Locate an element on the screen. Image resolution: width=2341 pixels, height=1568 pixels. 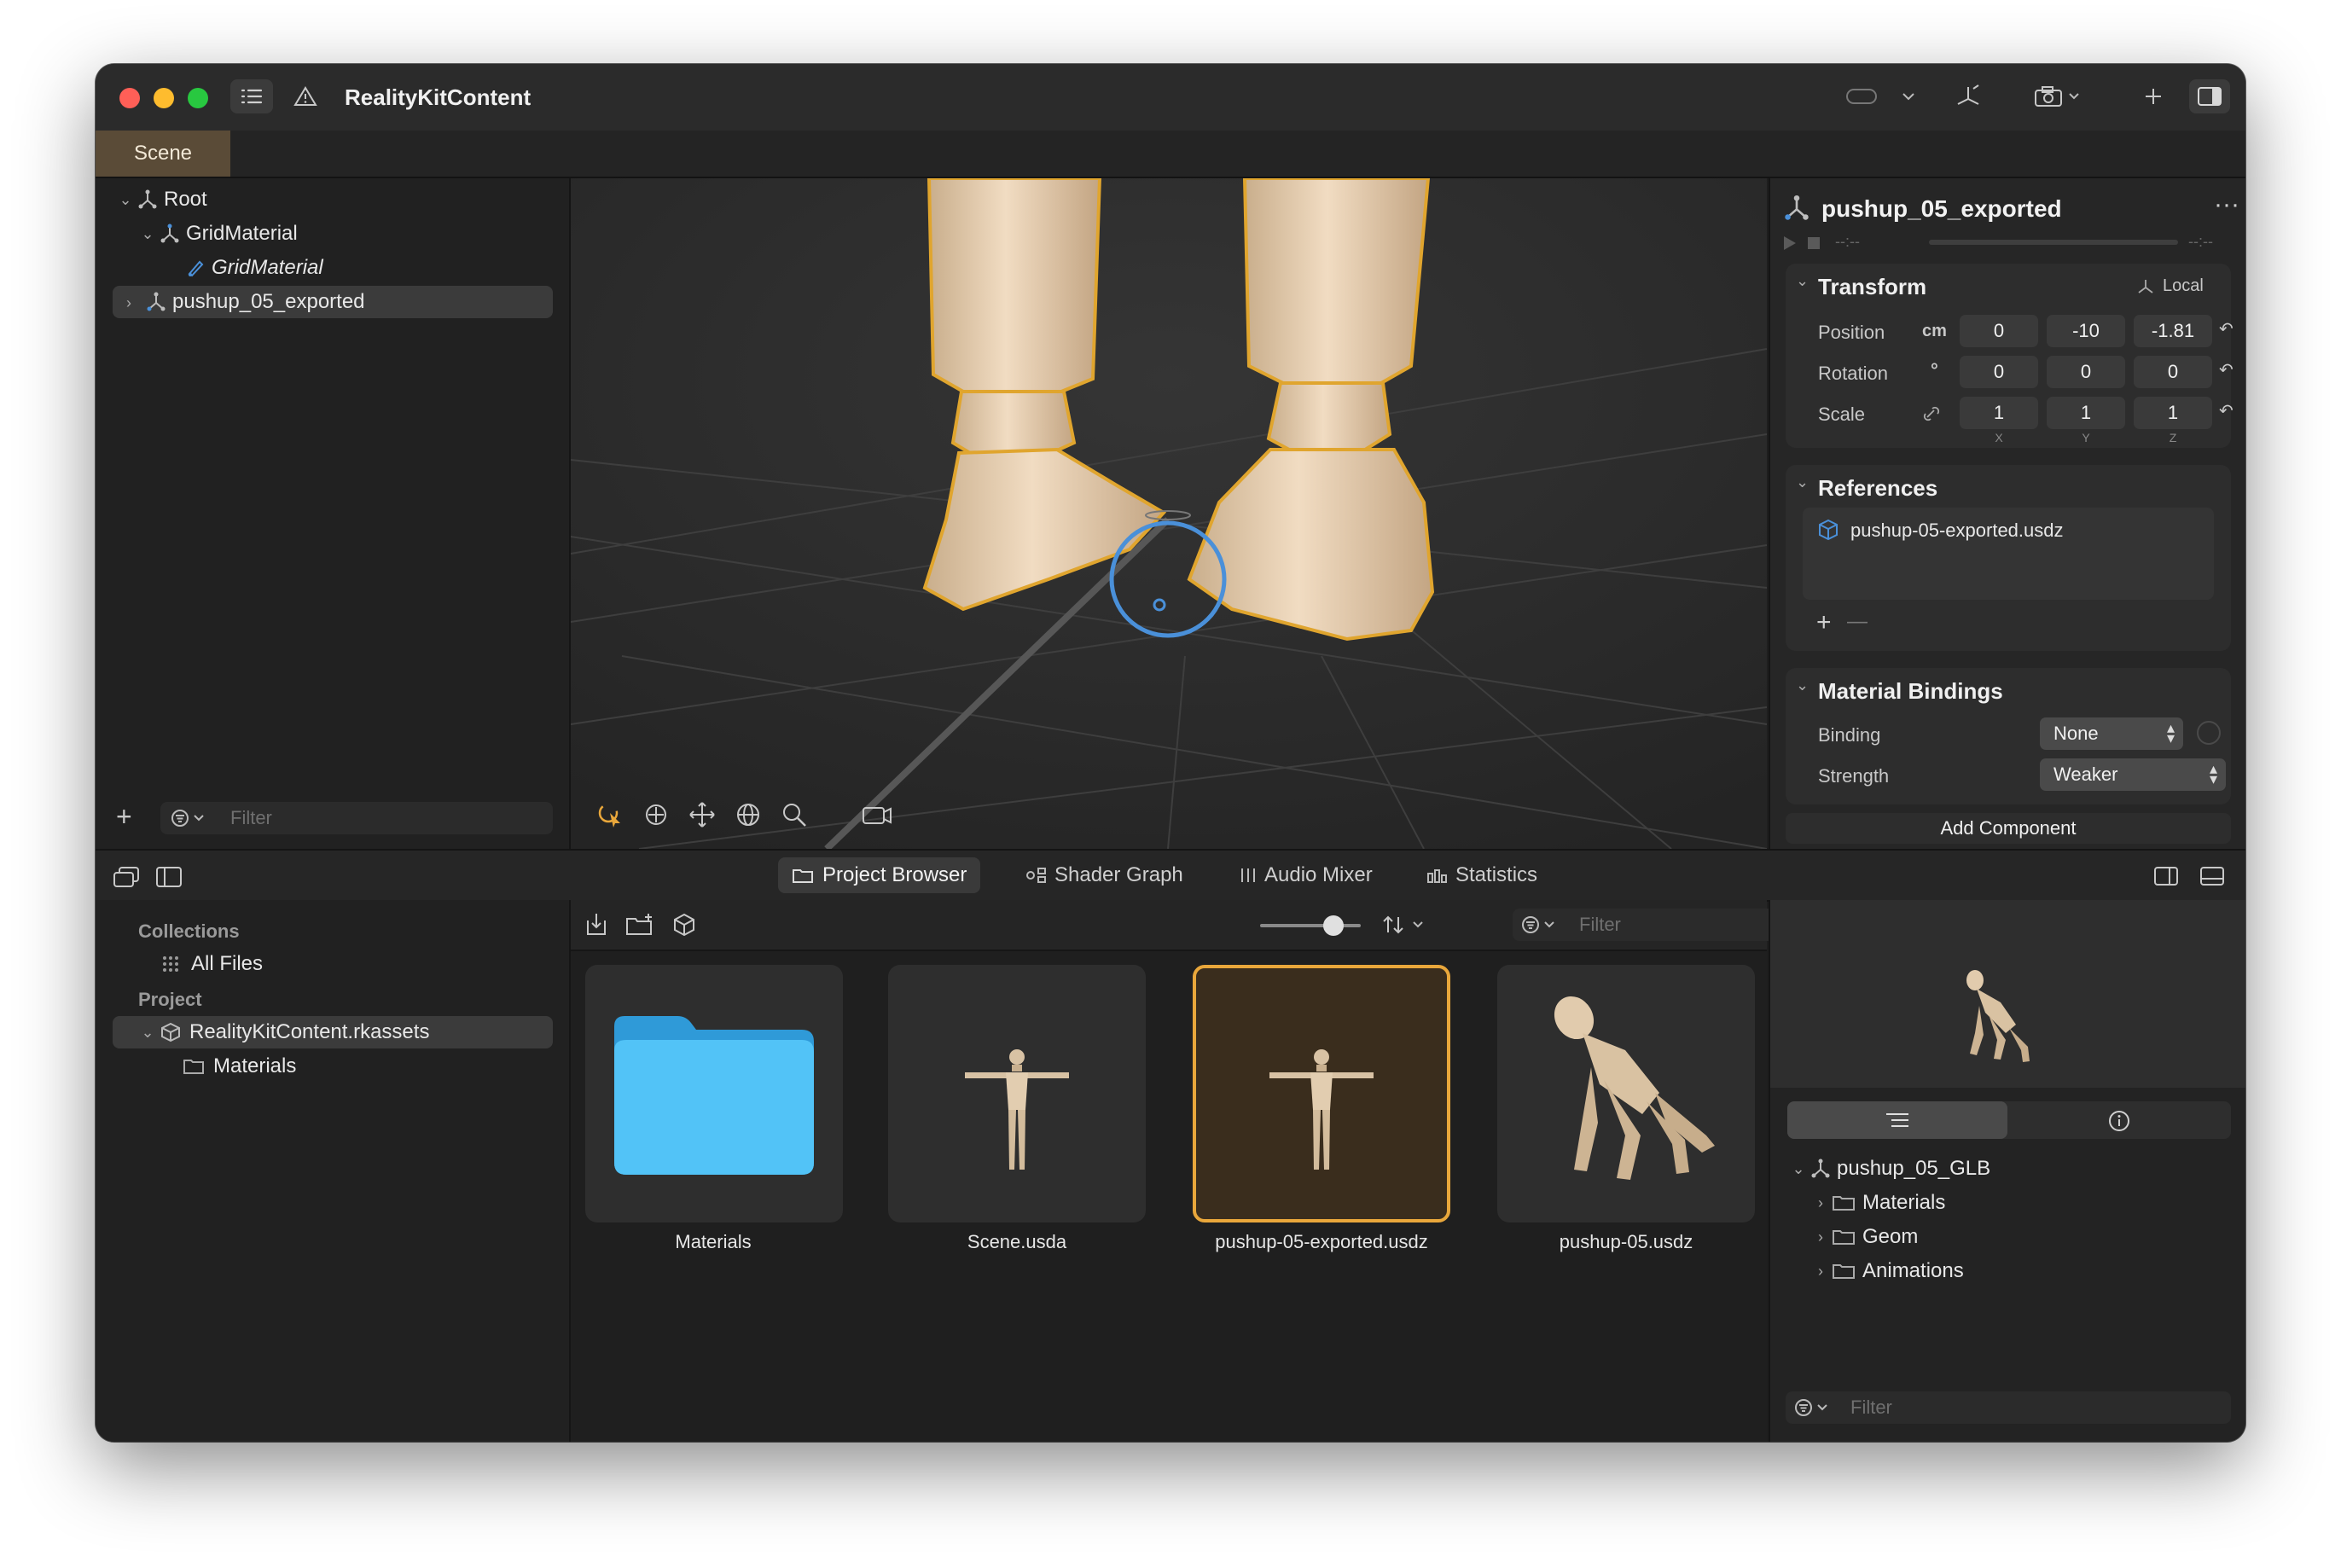
add-component-button: Add Component is located at coordinates (2008, 828).